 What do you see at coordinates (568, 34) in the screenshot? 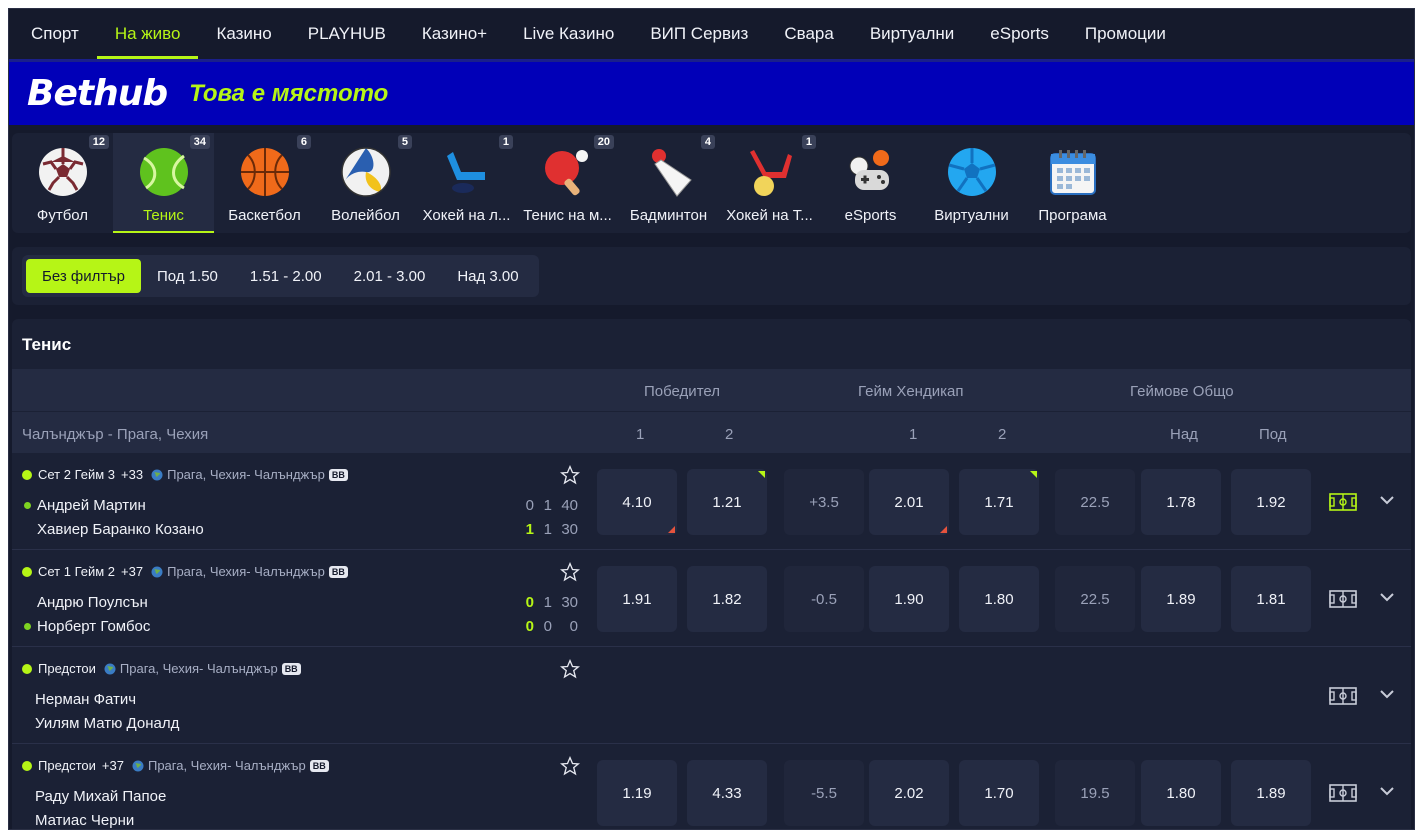
I see `nav-live-casino: Live Казино` at bounding box center [568, 34].